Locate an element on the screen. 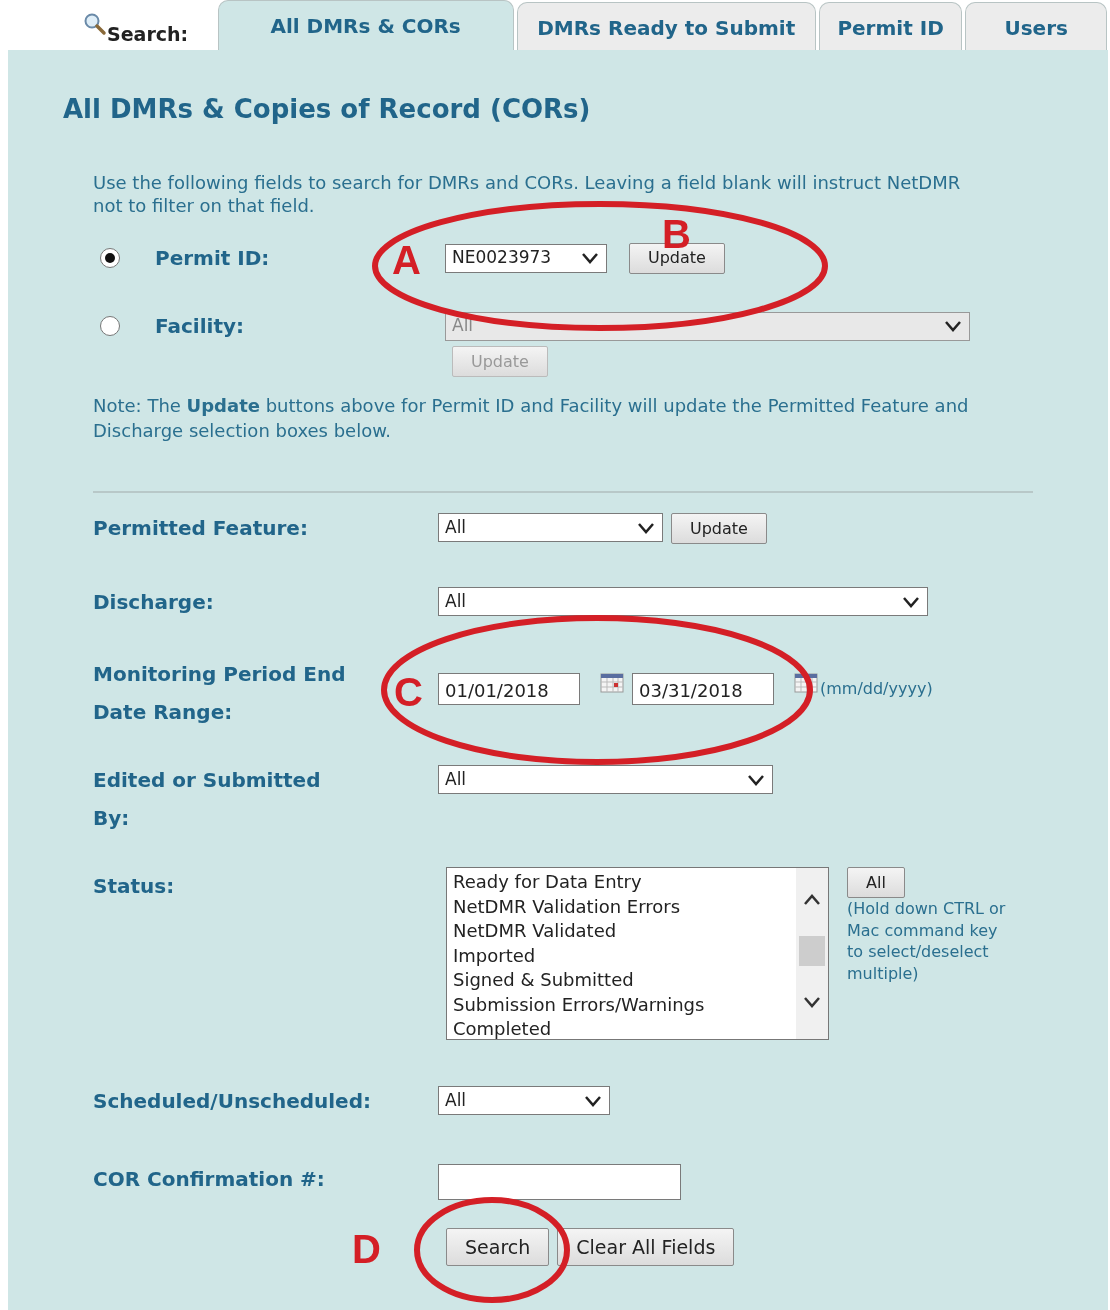 The image size is (1110, 1310). scroll-down-icon is located at coordinates (812, 1002).